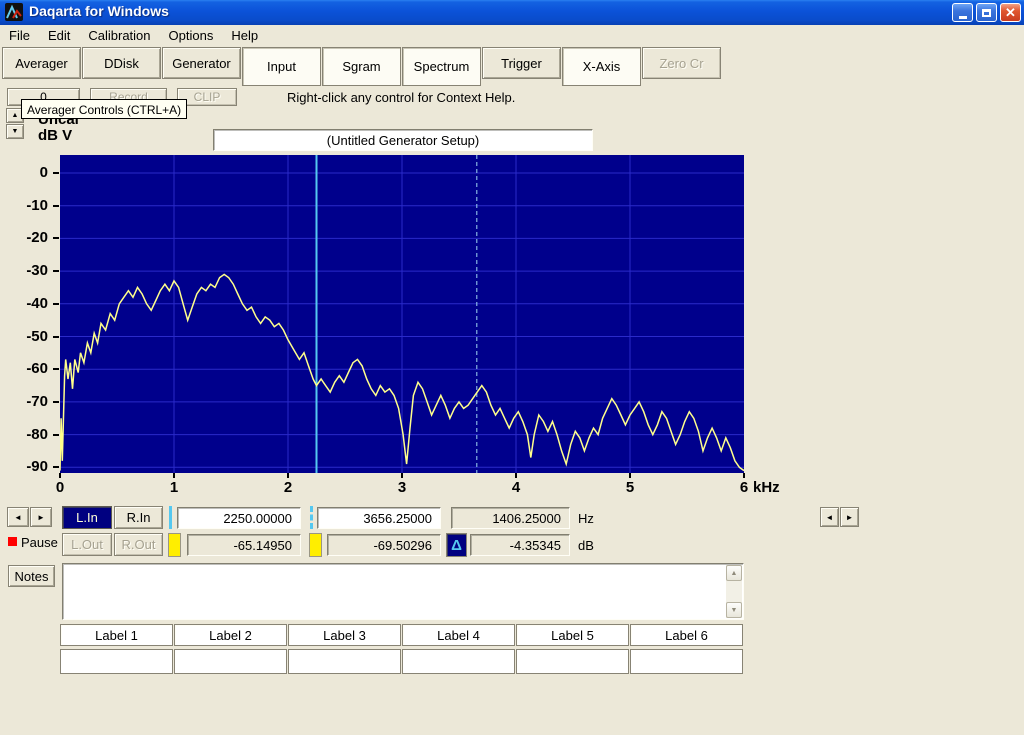 The width and height of the screenshot is (1024, 735). I want to click on delta-frequency-field: 1406.25000, so click(510, 518).